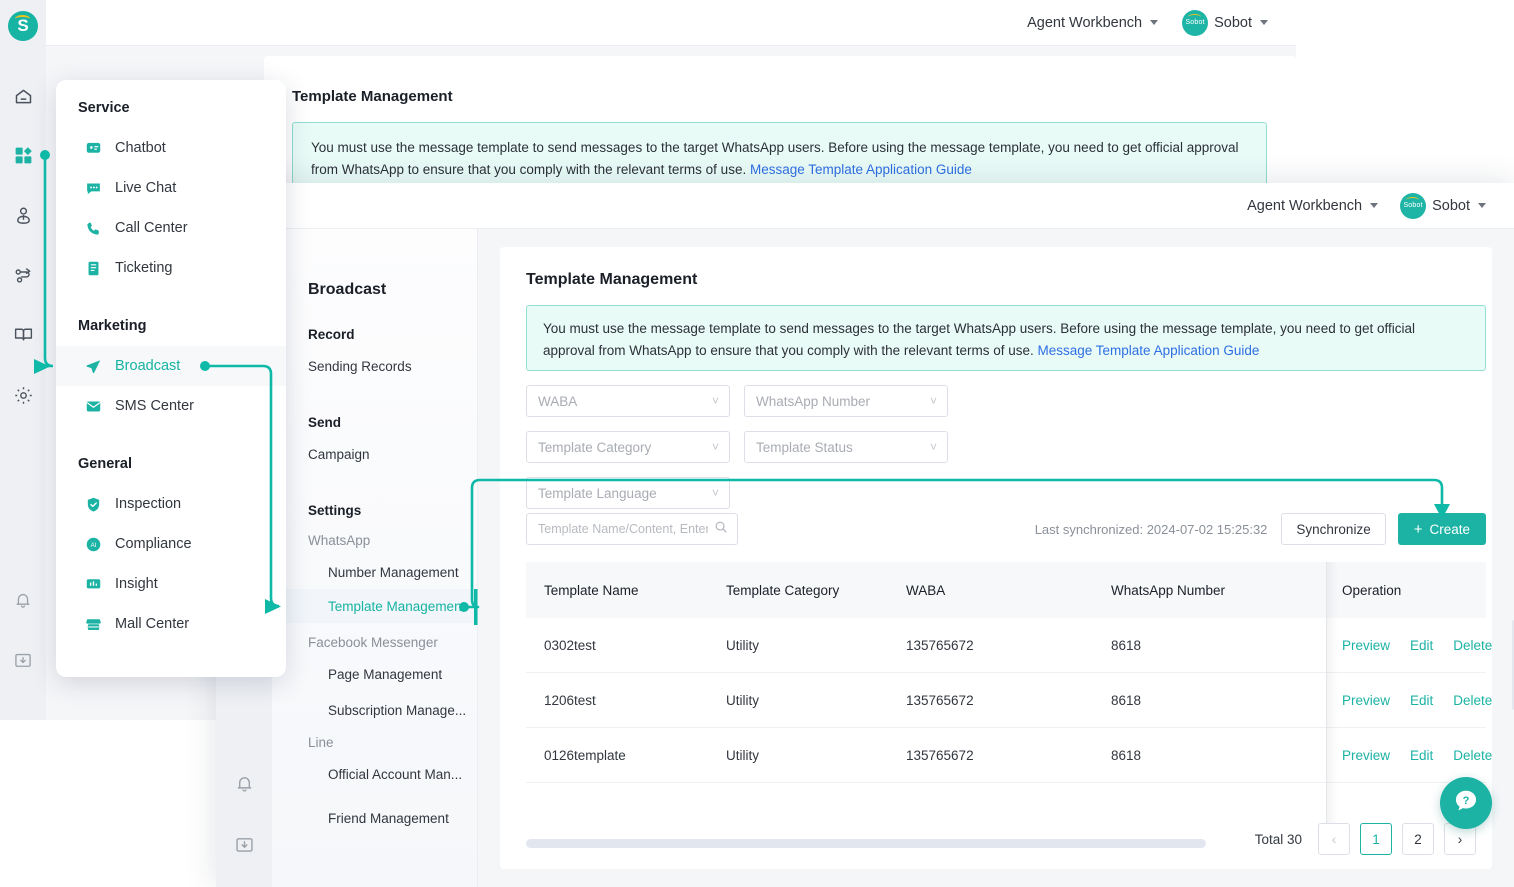 This screenshot has height=887, width=1514. What do you see at coordinates (374, 818) in the screenshot?
I see `sidebar-item-friend-management: Friend Management` at bounding box center [374, 818].